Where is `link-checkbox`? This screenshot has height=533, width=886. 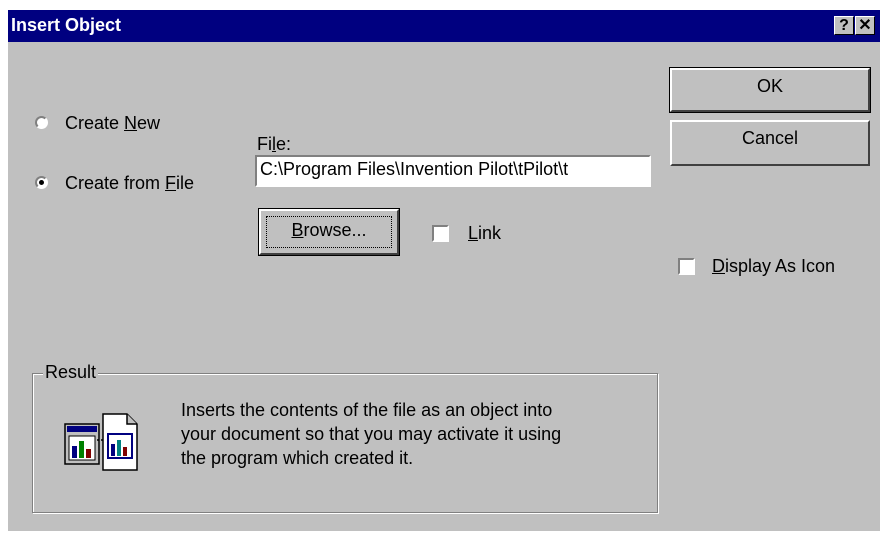
link-checkbox is located at coordinates (440, 233).